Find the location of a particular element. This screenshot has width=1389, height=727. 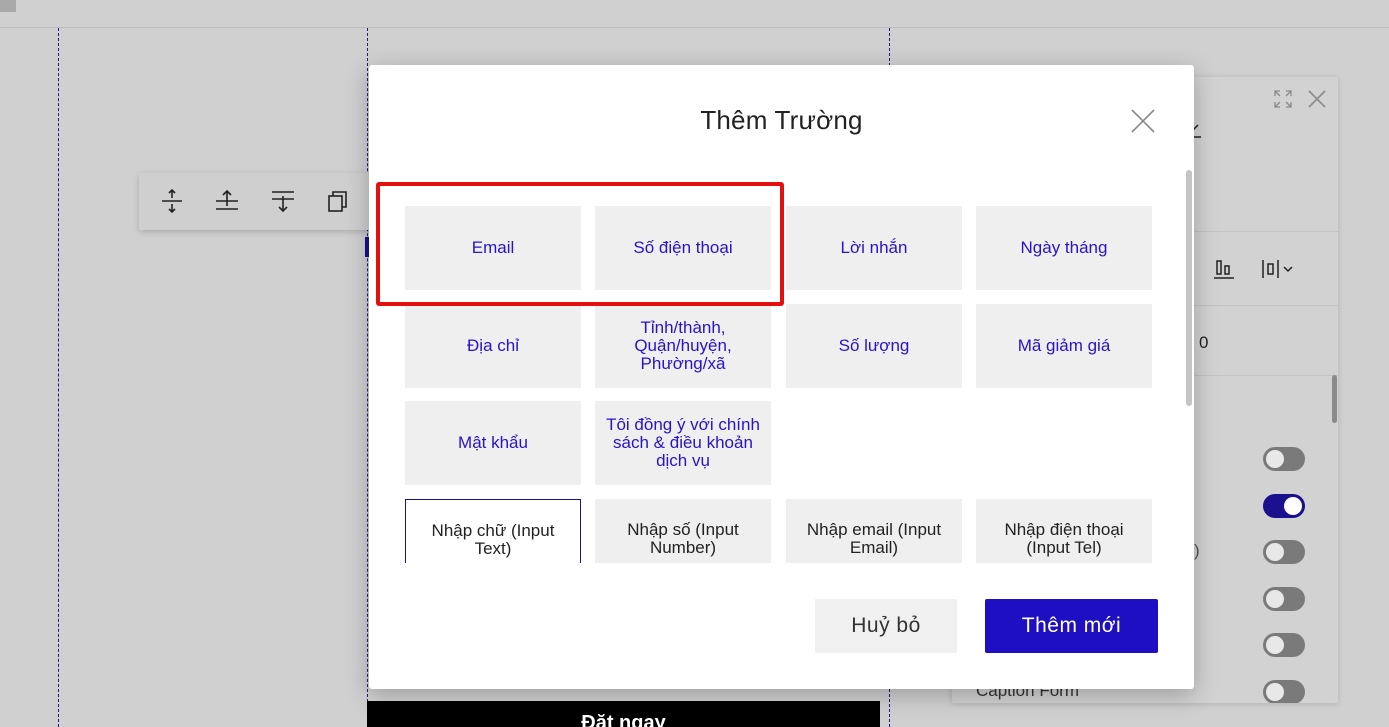

field-option-discount-code: Mã giảm giá is located at coordinates (1064, 346).